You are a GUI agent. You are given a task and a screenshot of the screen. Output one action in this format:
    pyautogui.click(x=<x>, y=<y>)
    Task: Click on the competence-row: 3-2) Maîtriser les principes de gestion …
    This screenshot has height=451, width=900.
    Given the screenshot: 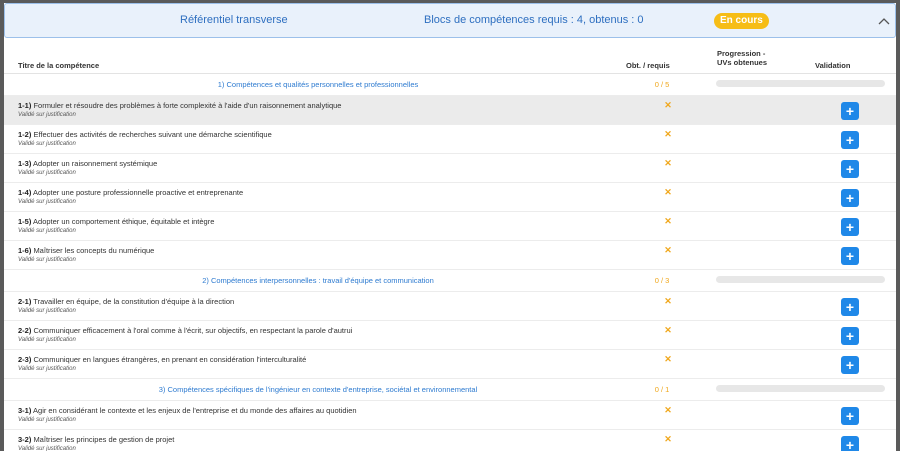 What is the action you would take?
    pyautogui.click(x=450, y=440)
    